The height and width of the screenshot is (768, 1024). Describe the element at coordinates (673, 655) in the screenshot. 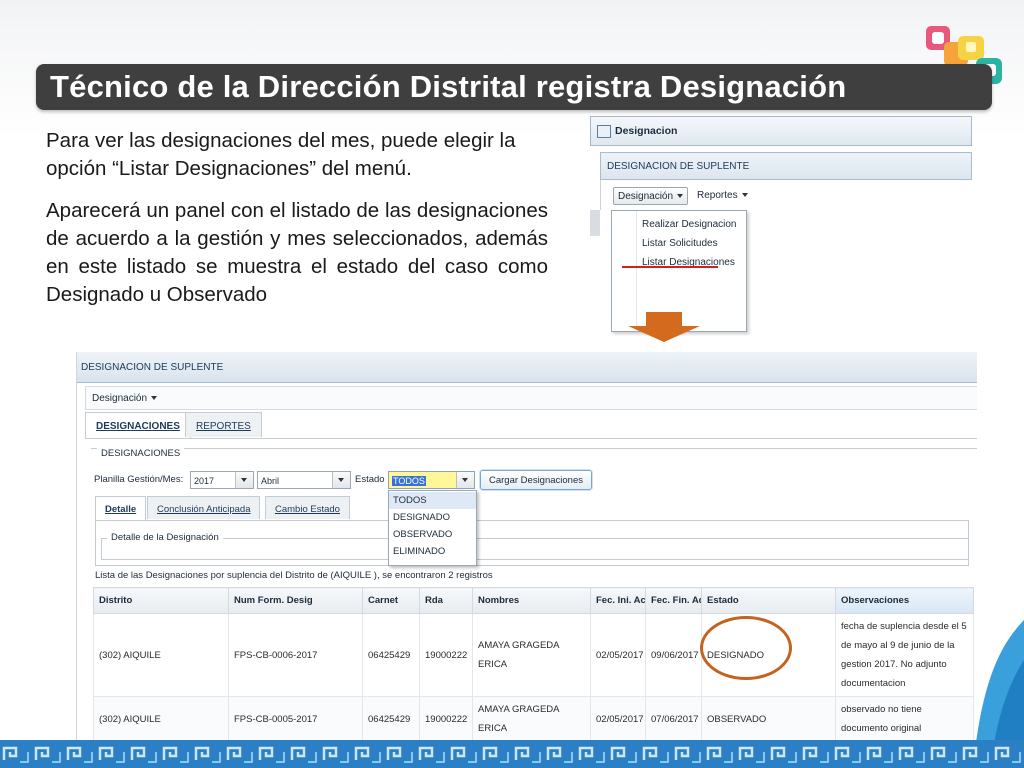

I see `cell-fec-fin: 09/06/2017` at that location.